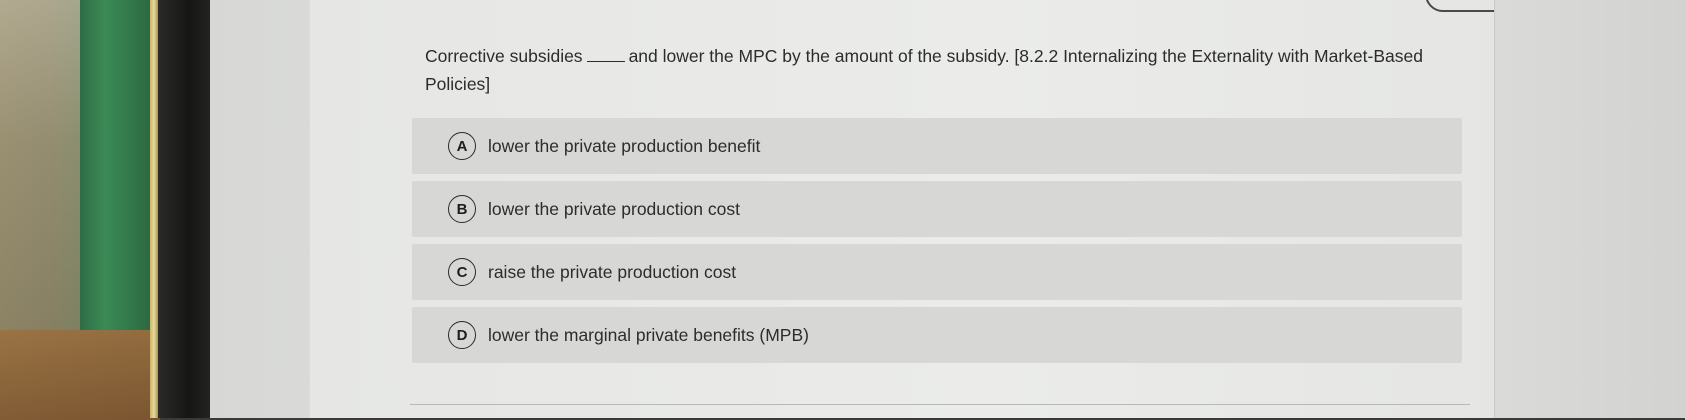 This screenshot has height=420, width=1685. I want to click on divider, so click(940, 404).